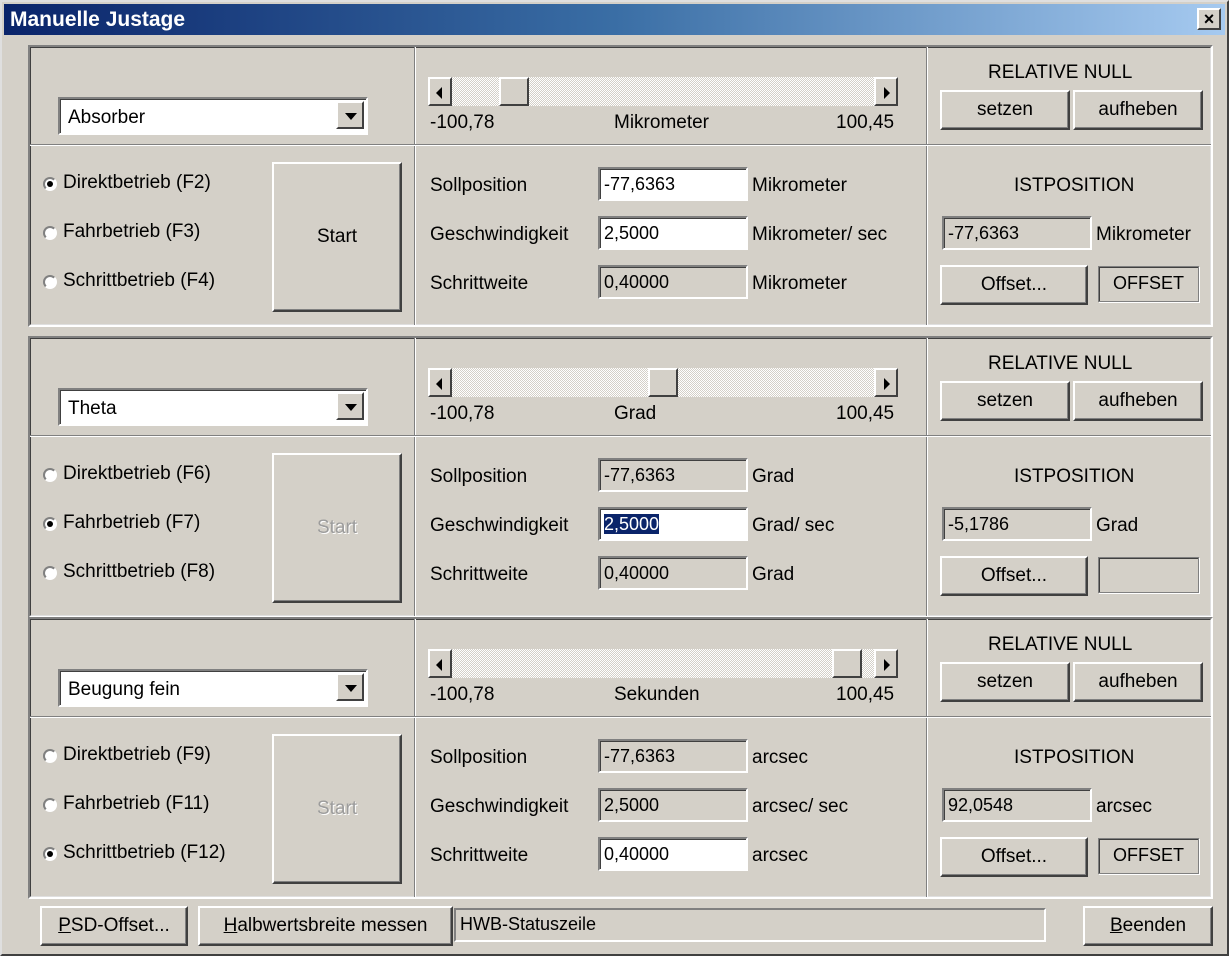  I want to click on field-label: Geschwindigkeit, so click(499, 806).